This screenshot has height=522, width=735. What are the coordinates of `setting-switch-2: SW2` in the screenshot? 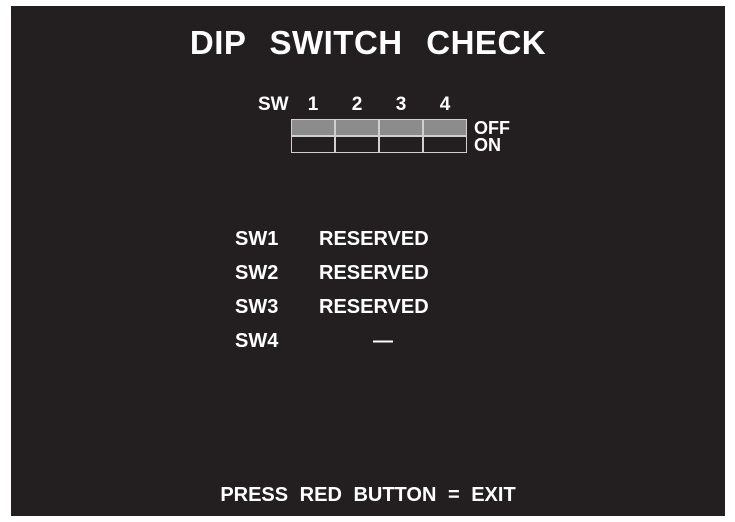 It's located at (257, 273).